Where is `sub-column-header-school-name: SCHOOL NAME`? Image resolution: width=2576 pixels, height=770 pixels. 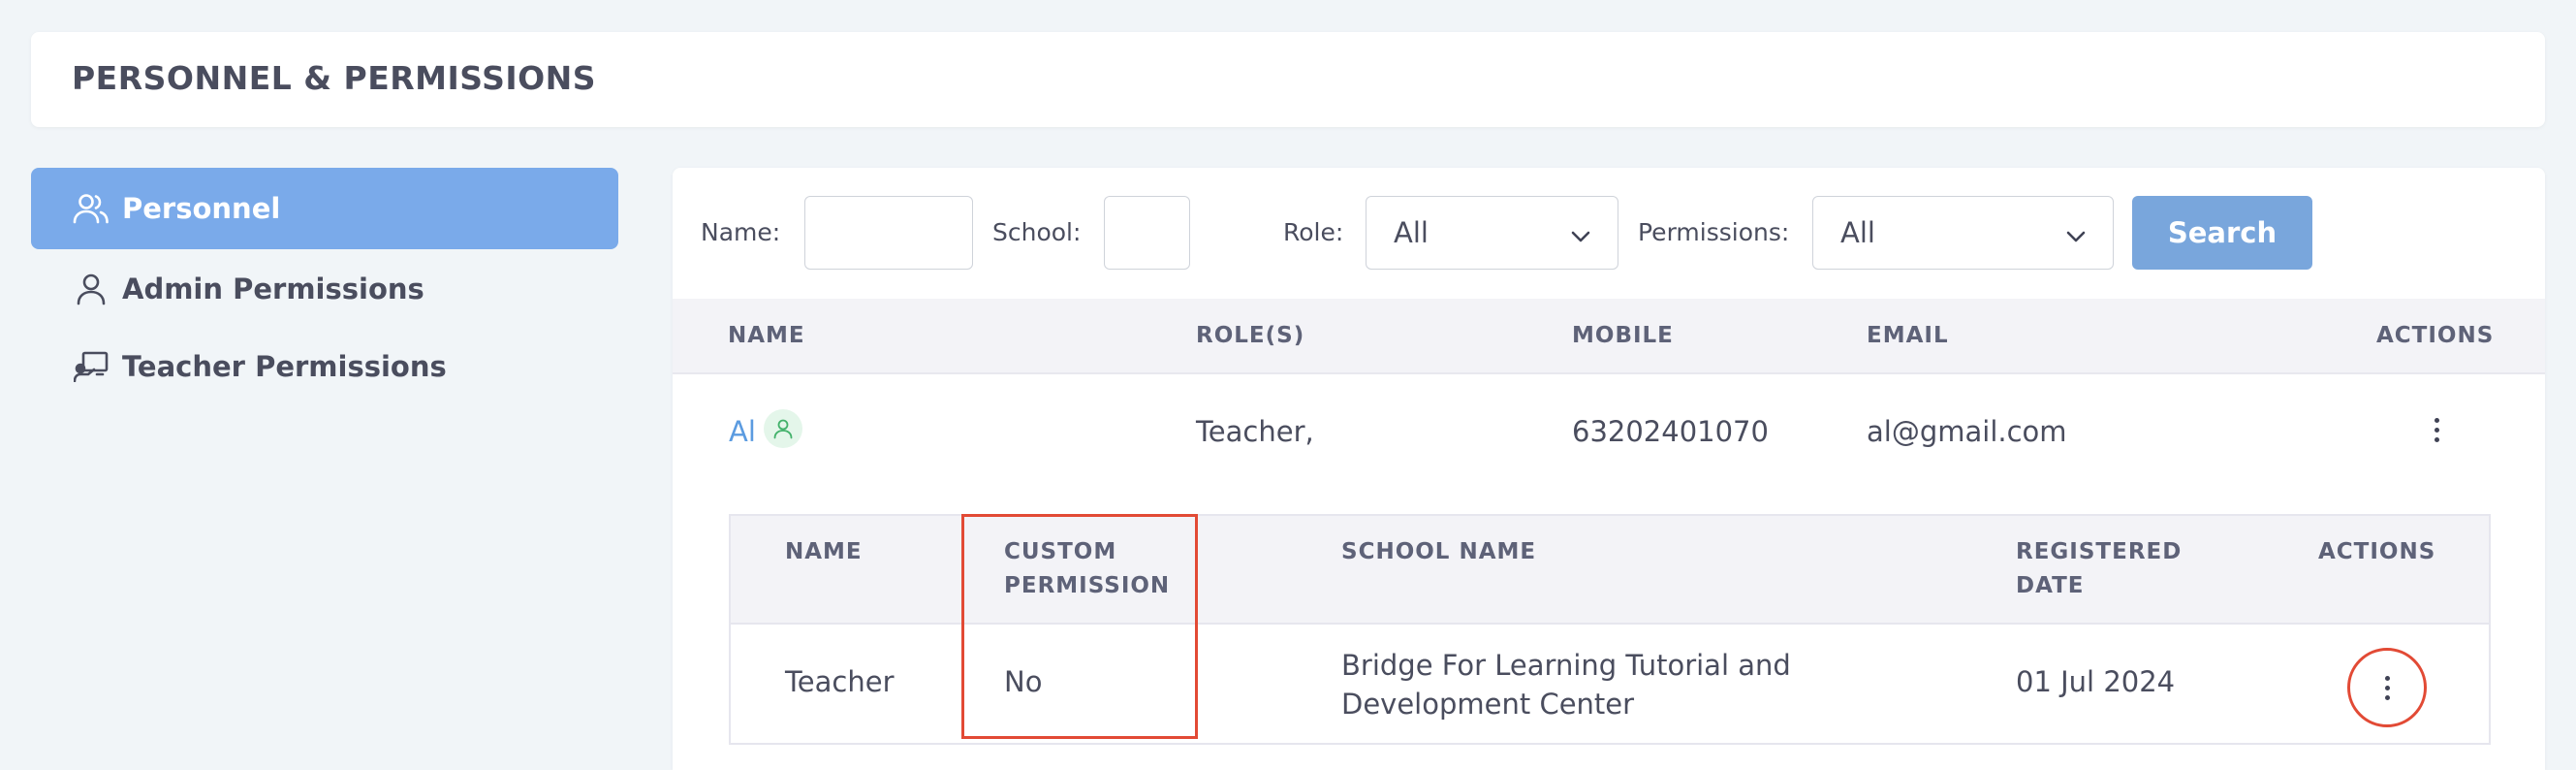
sub-column-header-school-name: SCHOOL NAME is located at coordinates (1439, 551).